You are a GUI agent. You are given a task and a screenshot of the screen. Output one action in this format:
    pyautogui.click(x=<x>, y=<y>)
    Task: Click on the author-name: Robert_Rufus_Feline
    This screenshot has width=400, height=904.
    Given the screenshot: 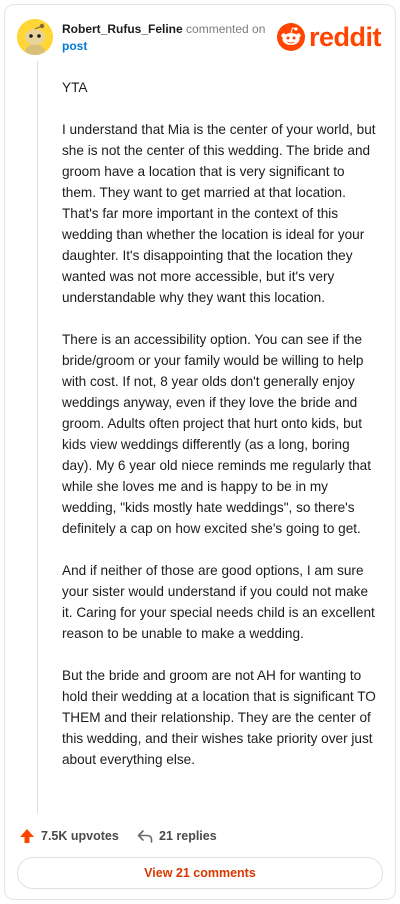 What is the action you would take?
    pyautogui.click(x=122, y=29)
    